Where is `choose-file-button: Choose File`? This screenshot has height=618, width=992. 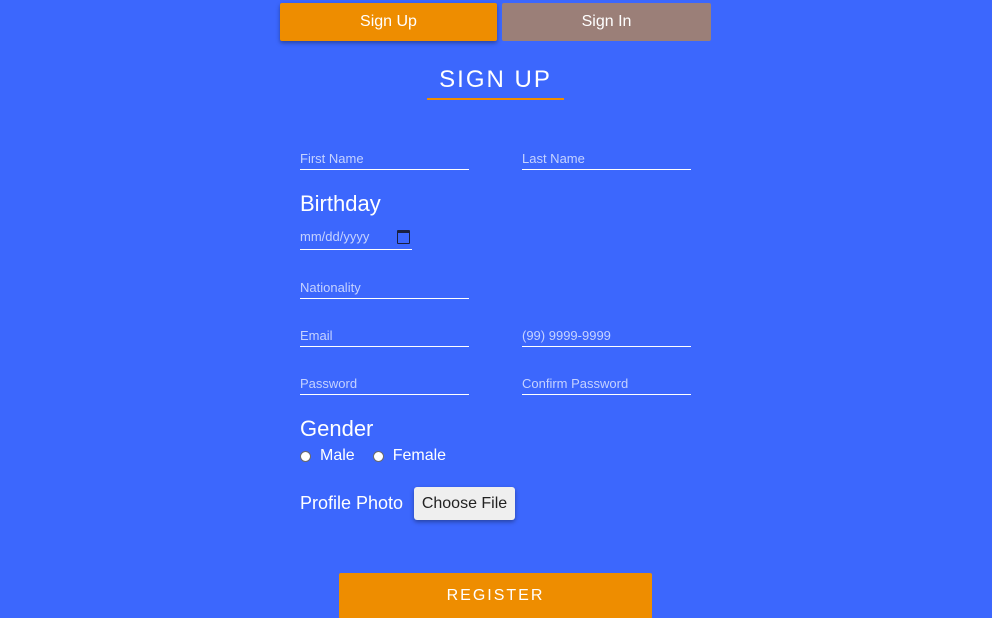 choose-file-button: Choose File is located at coordinates (464, 503).